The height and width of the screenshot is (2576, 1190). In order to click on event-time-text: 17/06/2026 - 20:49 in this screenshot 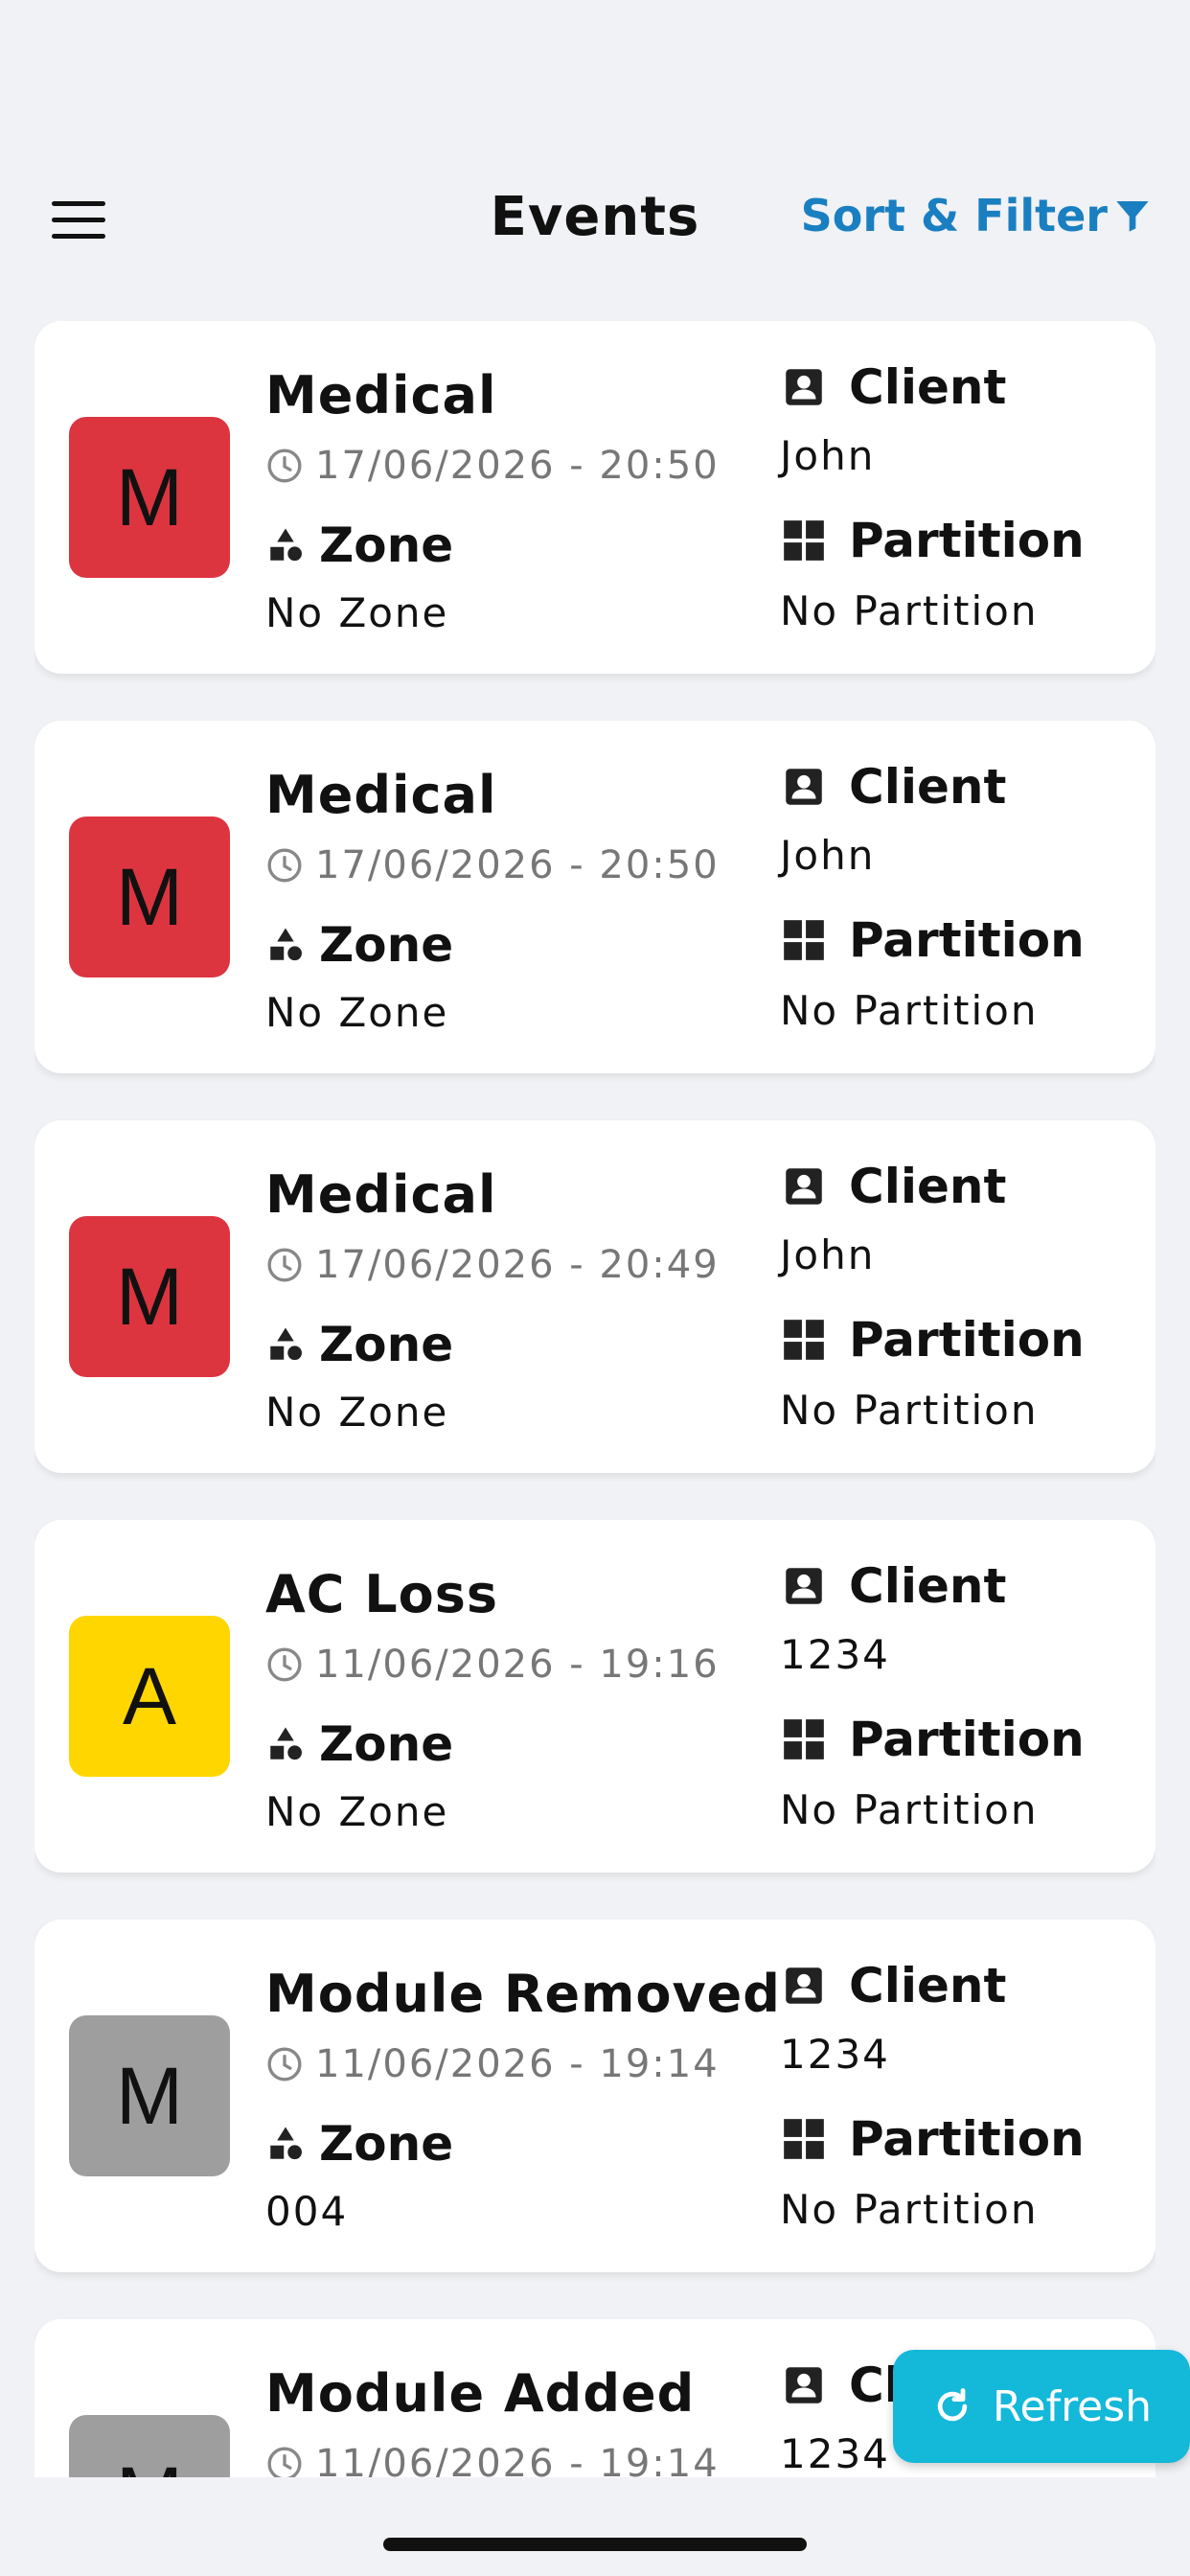, I will do `click(517, 1265)`.